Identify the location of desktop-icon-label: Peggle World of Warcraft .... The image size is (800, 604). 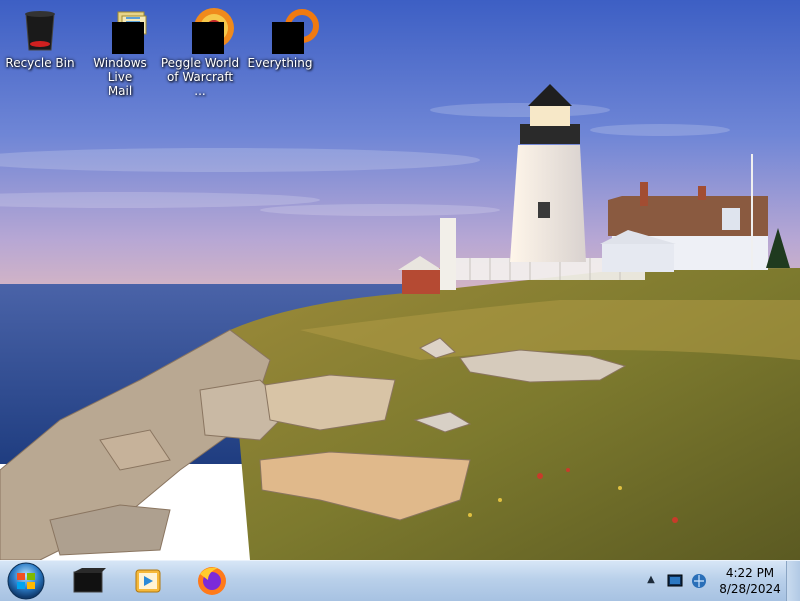
(200, 77).